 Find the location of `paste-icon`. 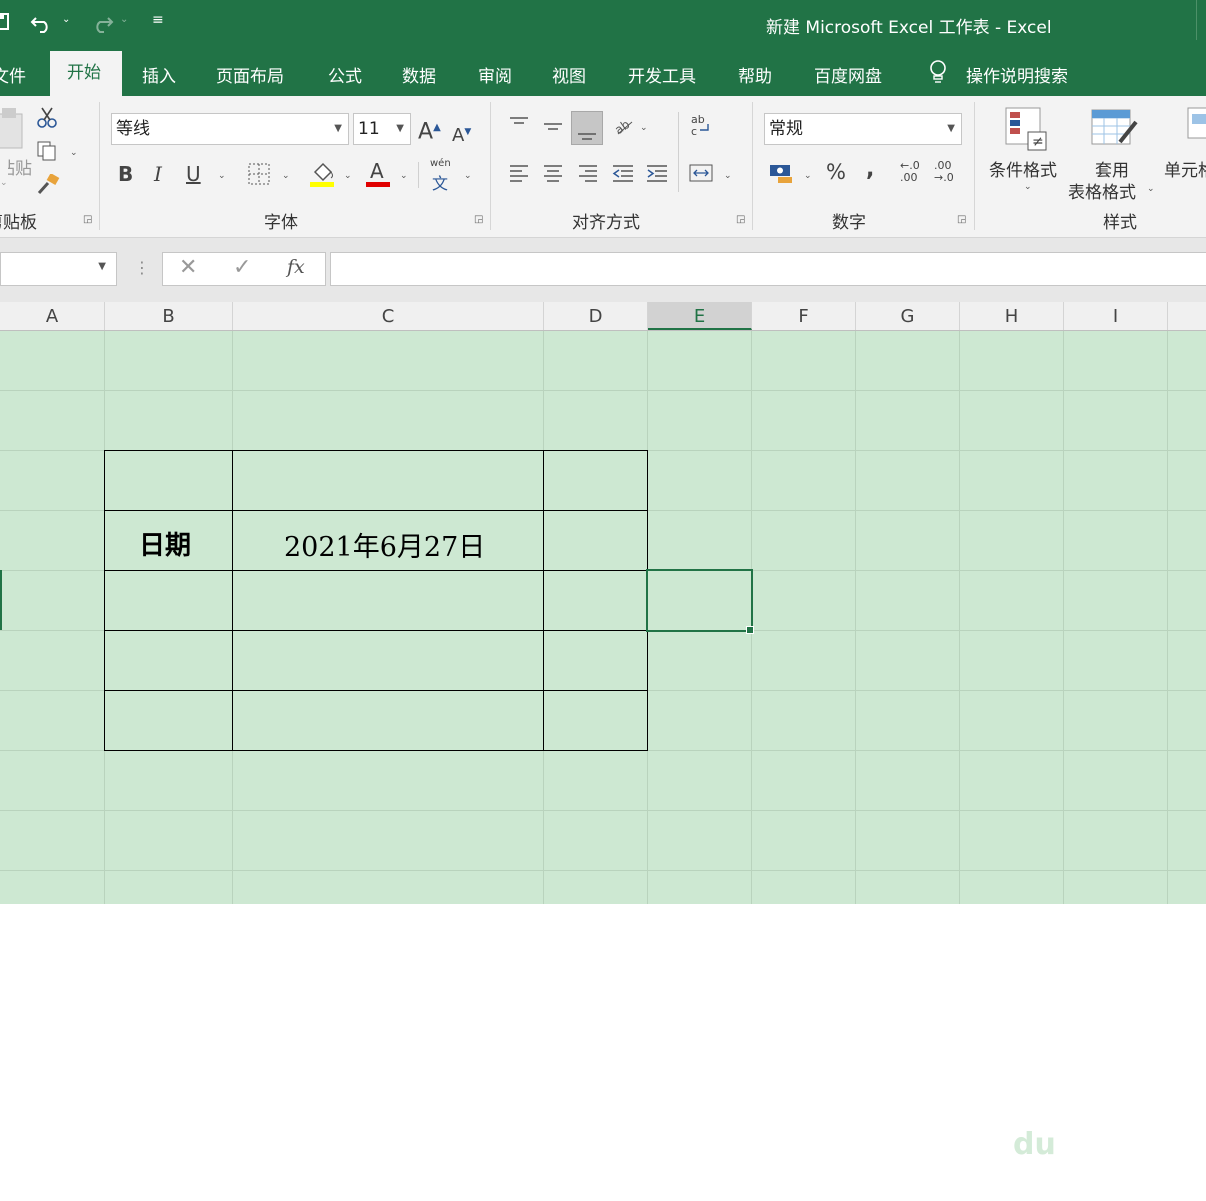

paste-icon is located at coordinates (13, 130).